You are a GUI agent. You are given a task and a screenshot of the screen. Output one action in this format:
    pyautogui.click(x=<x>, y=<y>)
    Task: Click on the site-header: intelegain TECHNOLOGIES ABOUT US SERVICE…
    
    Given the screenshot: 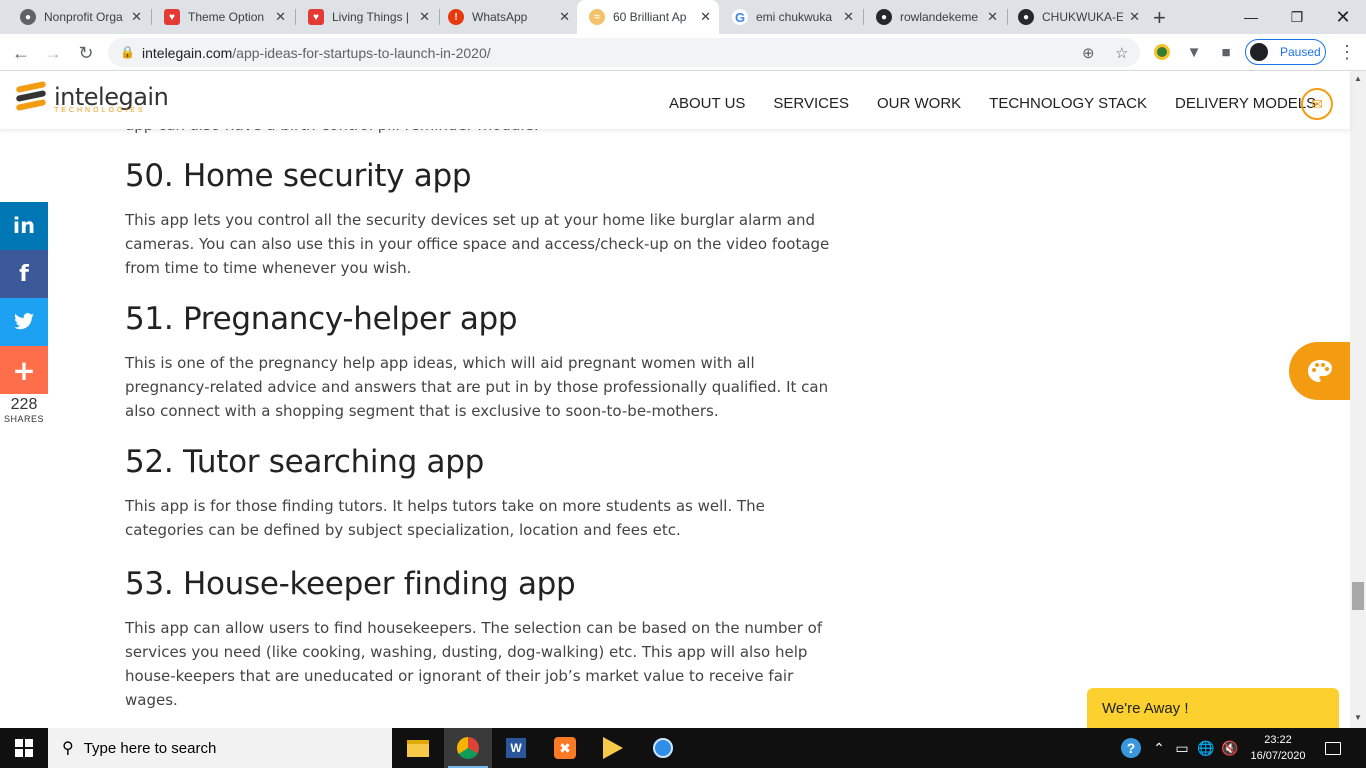 What is the action you would take?
    pyautogui.click(x=675, y=100)
    